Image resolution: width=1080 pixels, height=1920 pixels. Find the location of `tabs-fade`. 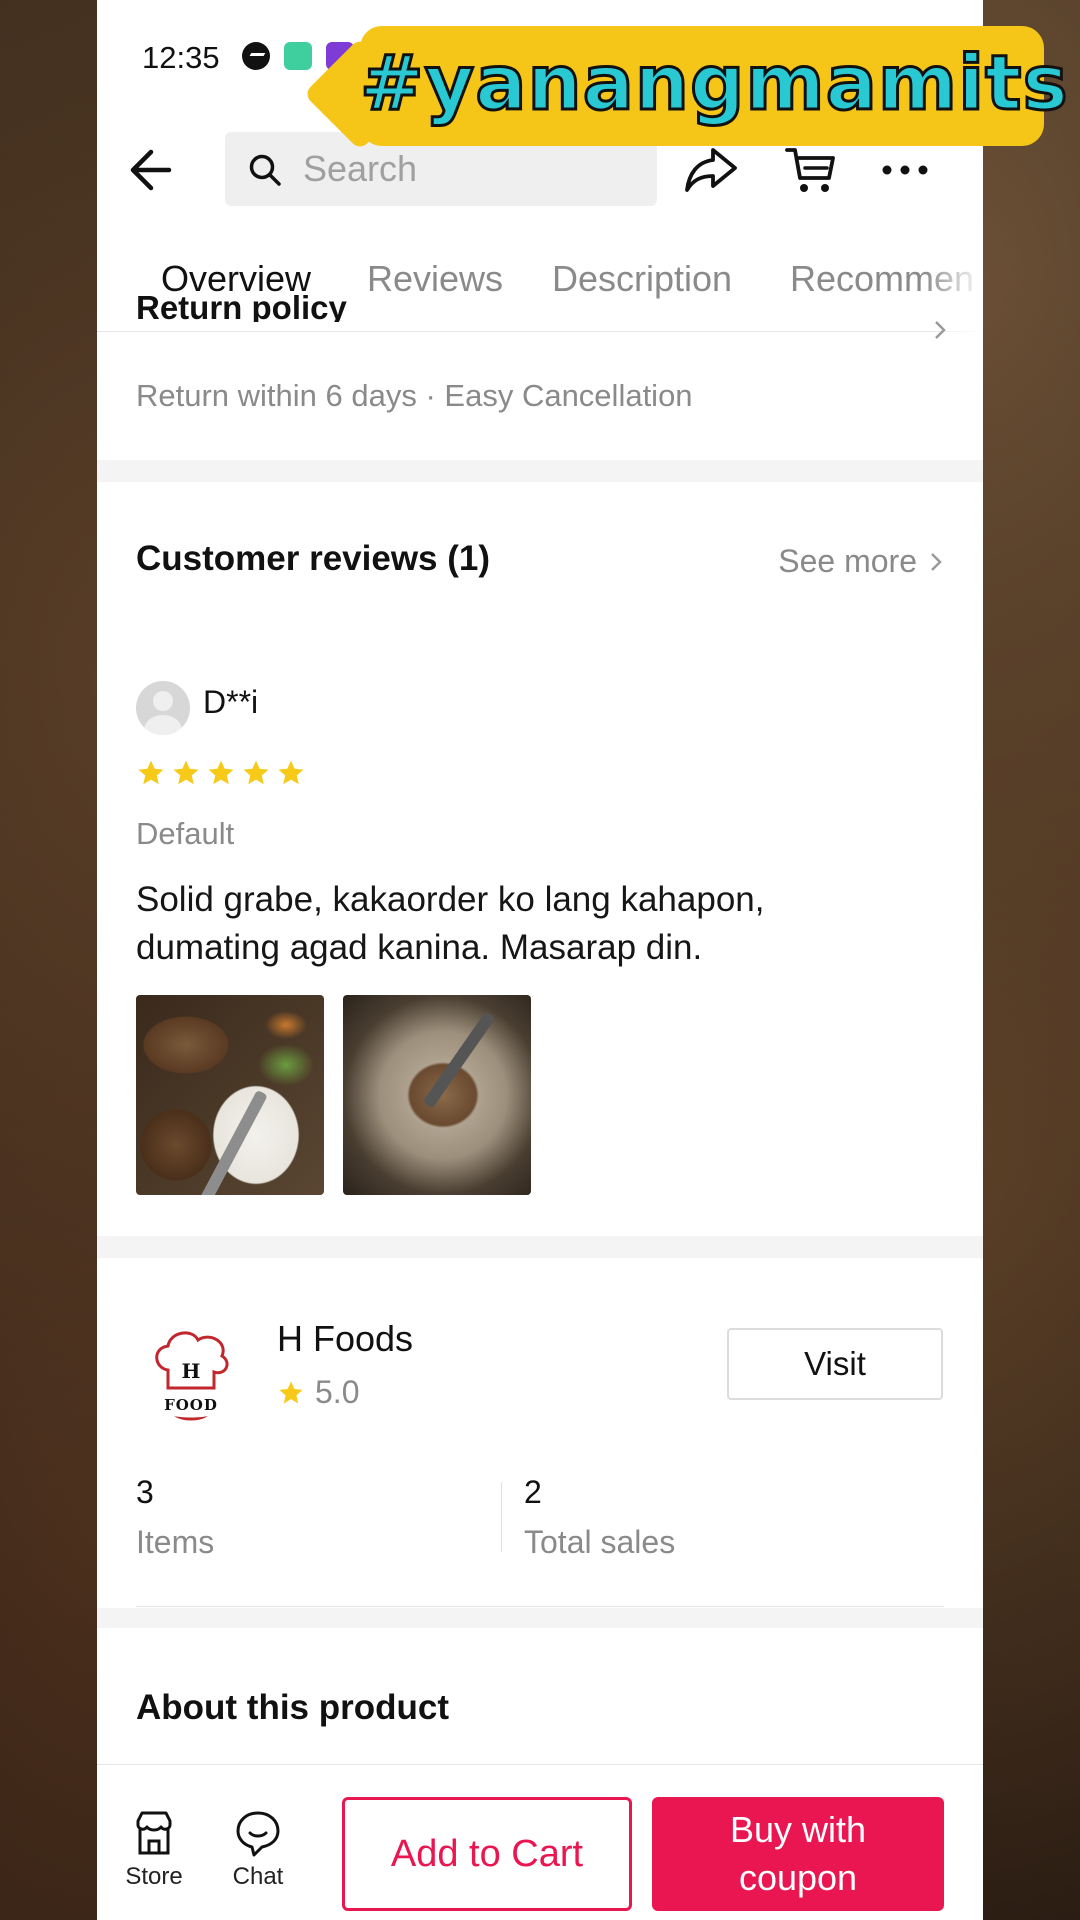

tabs-fade is located at coordinates (953, 289).